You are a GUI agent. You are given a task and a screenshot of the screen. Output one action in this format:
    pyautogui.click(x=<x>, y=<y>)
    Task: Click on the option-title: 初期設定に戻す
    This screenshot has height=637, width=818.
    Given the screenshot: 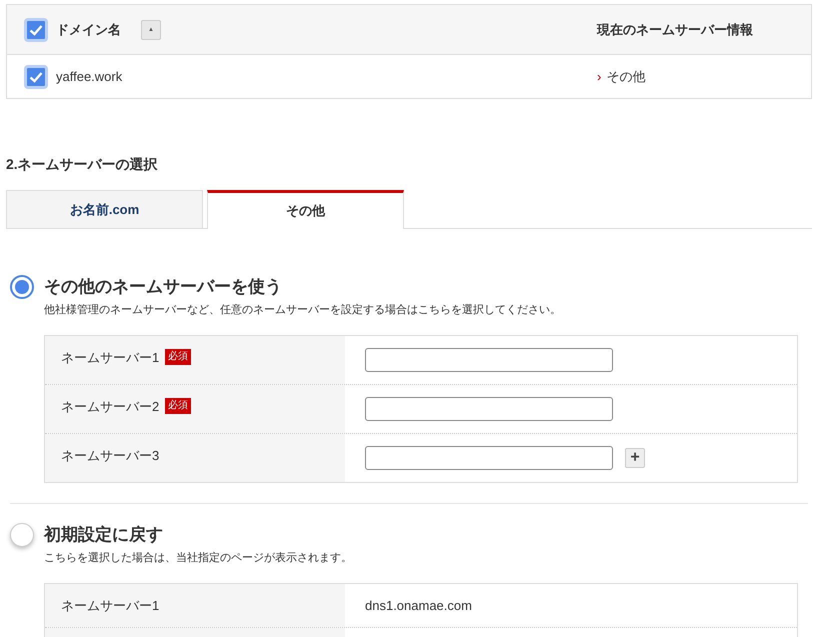 What is the action you would take?
    pyautogui.click(x=103, y=535)
    